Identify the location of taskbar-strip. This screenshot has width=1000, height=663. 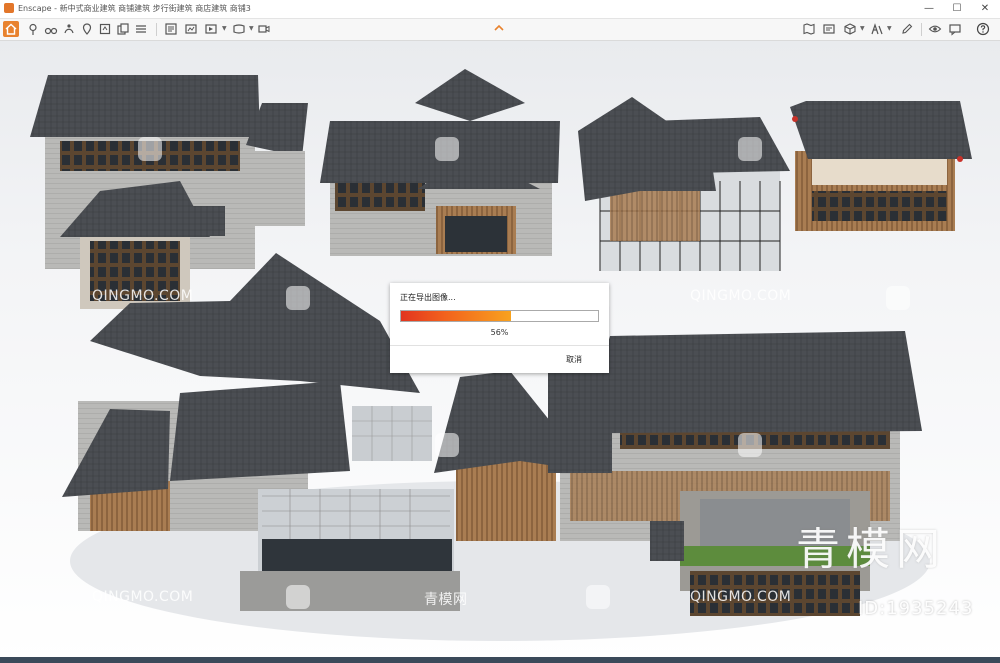
(500, 660).